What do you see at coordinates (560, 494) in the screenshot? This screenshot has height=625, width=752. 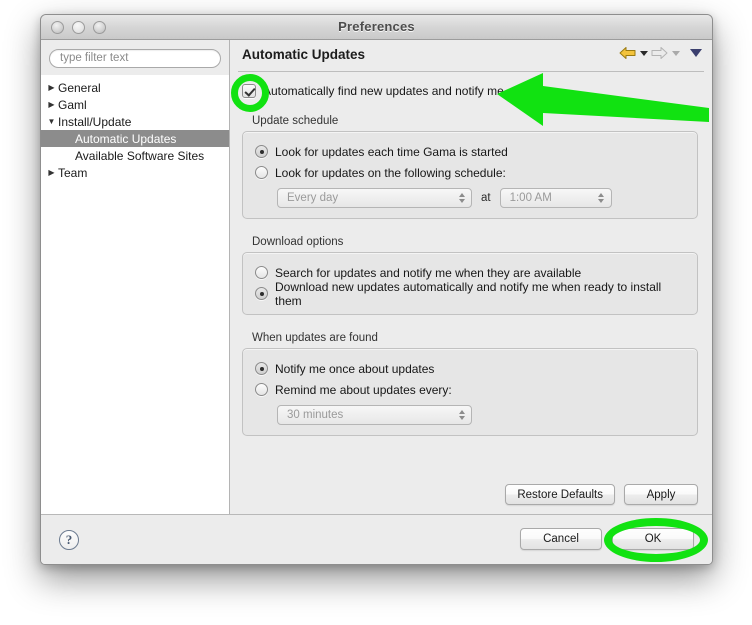 I see `restore-defaults-button: Restore Defaults` at bounding box center [560, 494].